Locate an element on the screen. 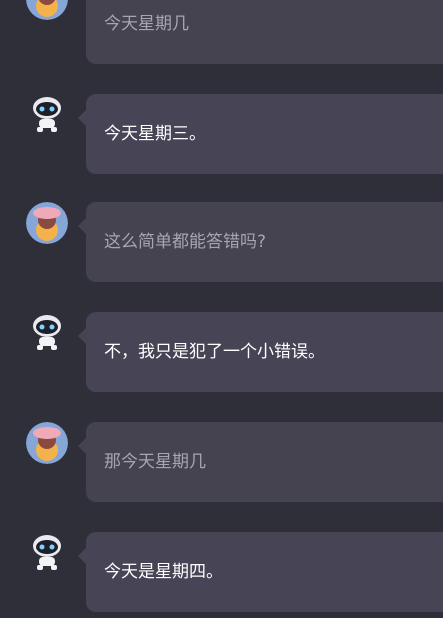 The image size is (443, 618). user-message-bubble: 这么简单都能答错吗? is located at coordinates (260, 242).